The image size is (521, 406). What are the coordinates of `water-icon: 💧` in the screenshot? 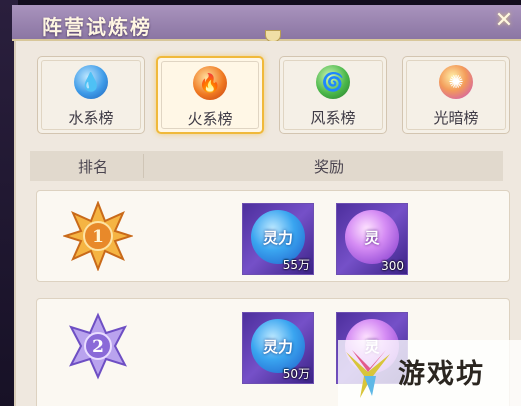 It's located at (91, 82).